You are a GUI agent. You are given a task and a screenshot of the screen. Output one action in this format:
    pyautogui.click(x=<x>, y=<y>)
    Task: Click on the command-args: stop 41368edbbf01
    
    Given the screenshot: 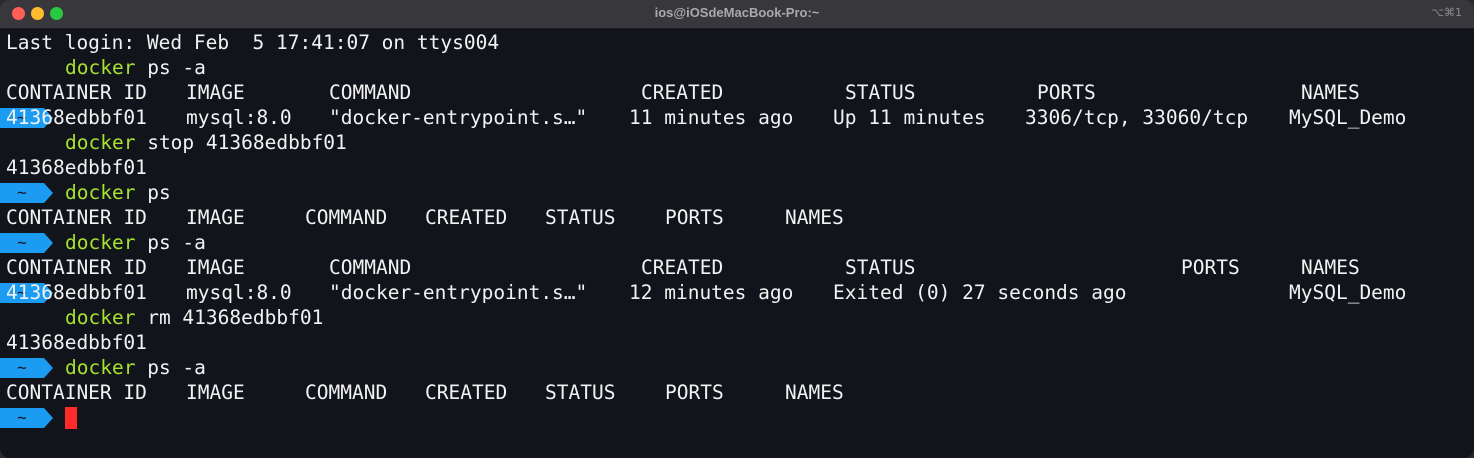 What is the action you would take?
    pyautogui.click(x=247, y=142)
    